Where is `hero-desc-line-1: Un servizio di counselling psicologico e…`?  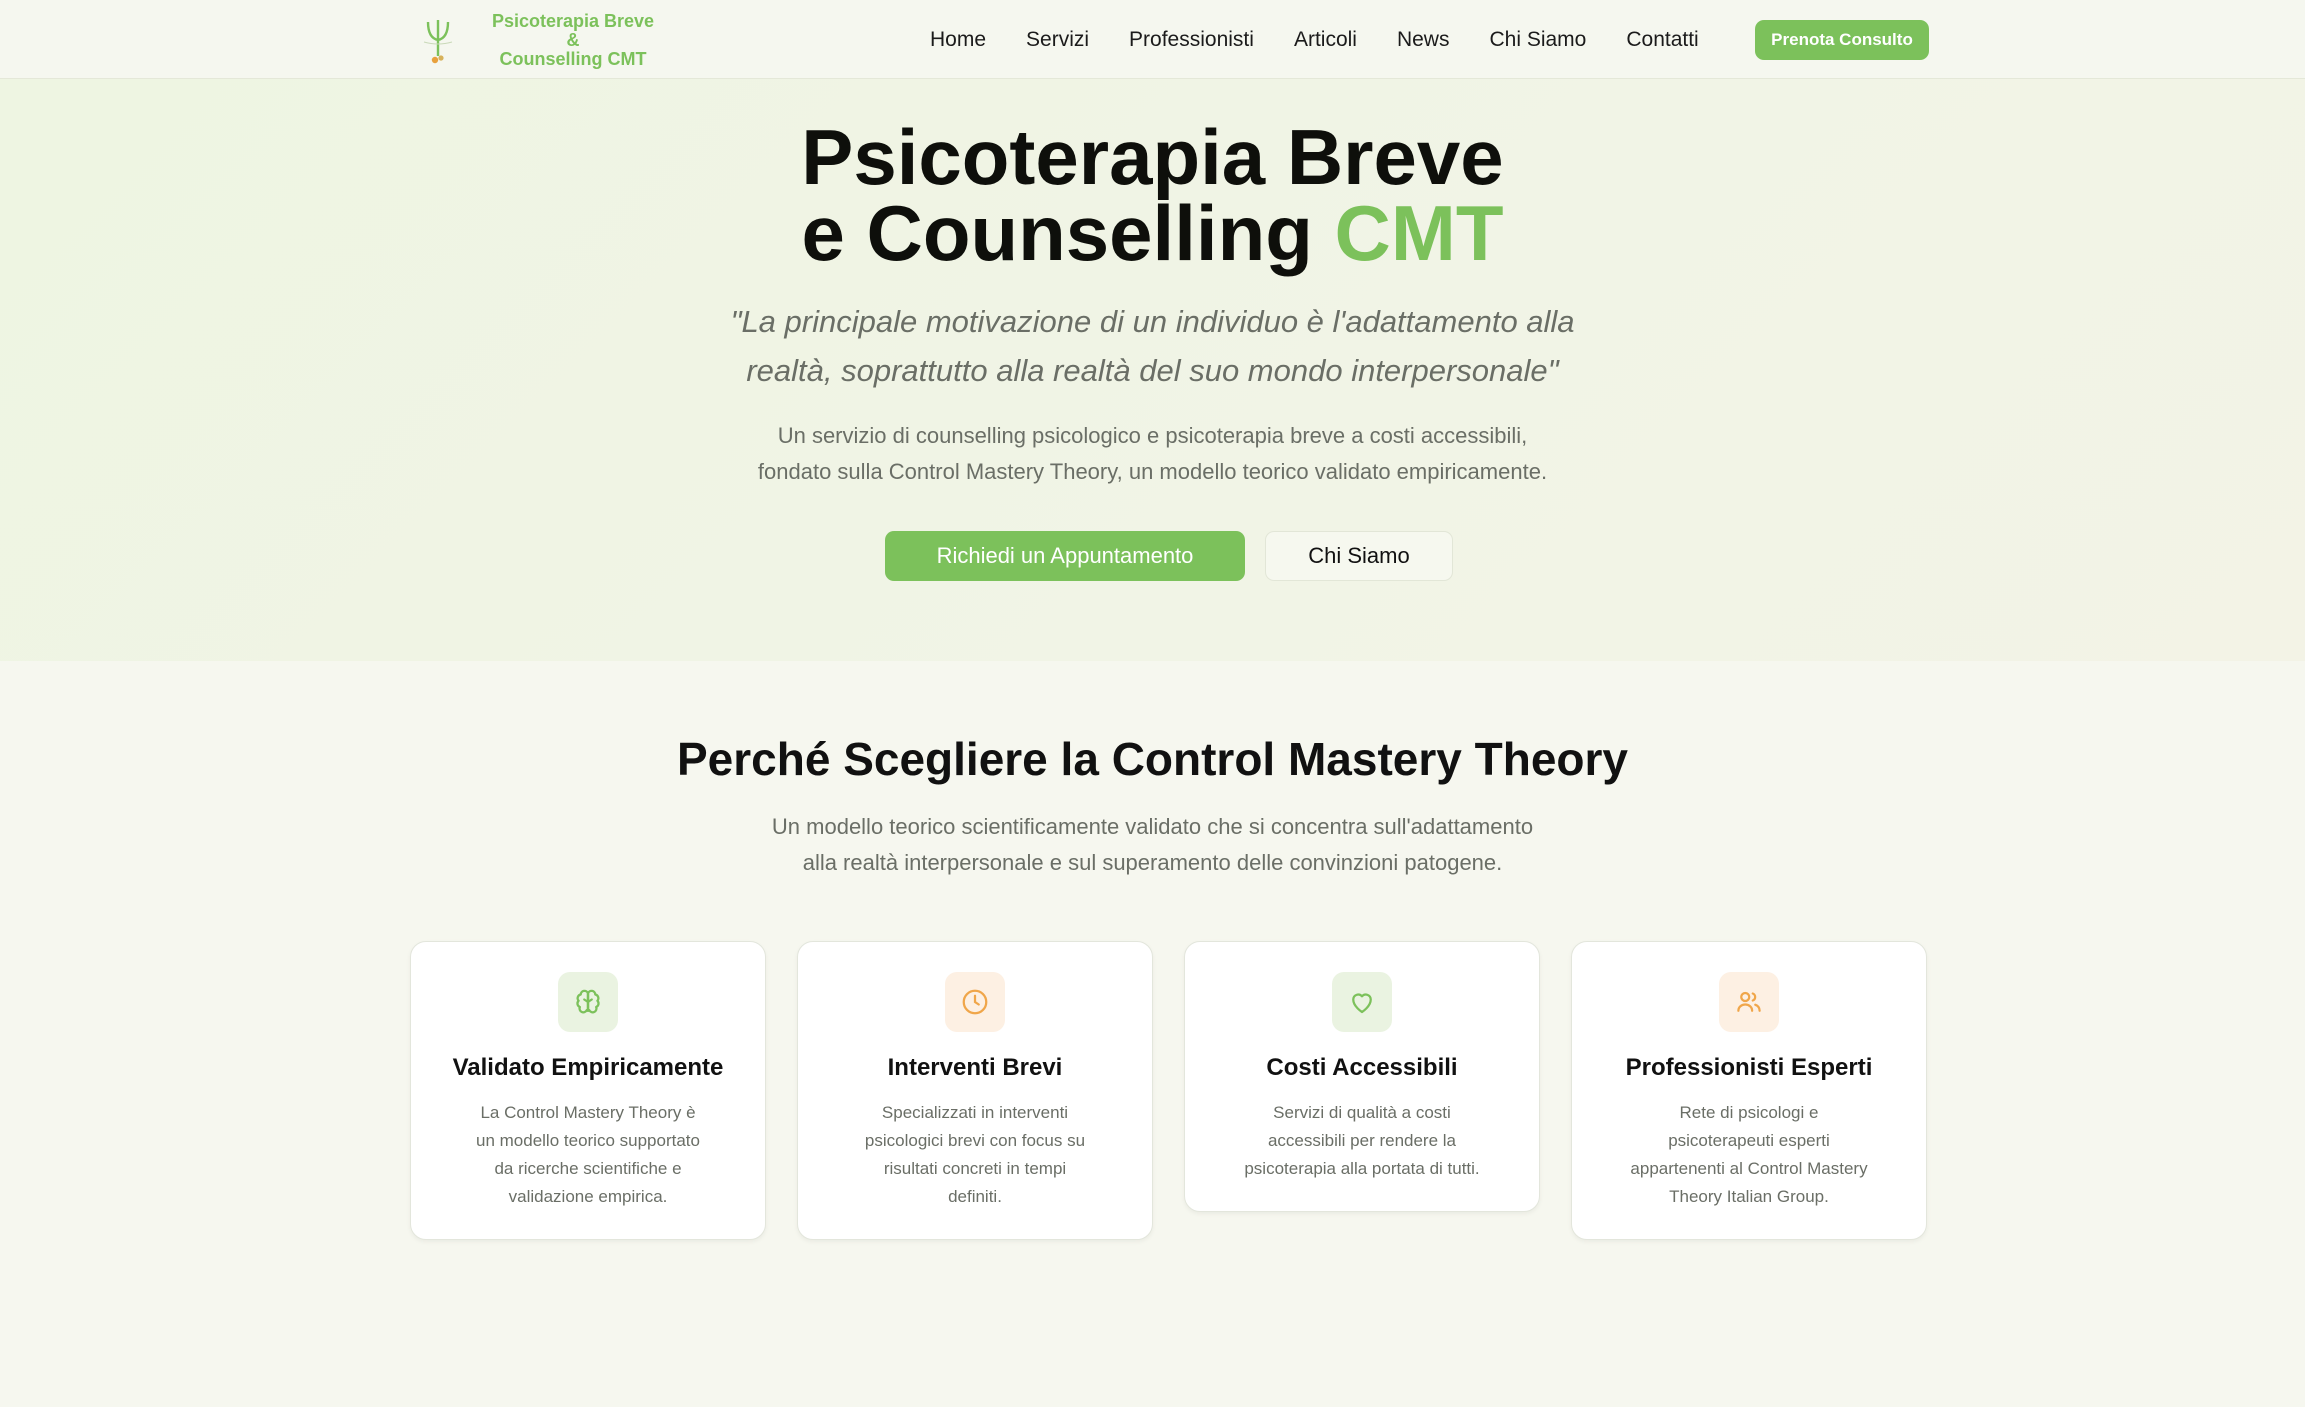 hero-desc-line-1: Un servizio di counselling psicologico e… is located at coordinates (1152, 435).